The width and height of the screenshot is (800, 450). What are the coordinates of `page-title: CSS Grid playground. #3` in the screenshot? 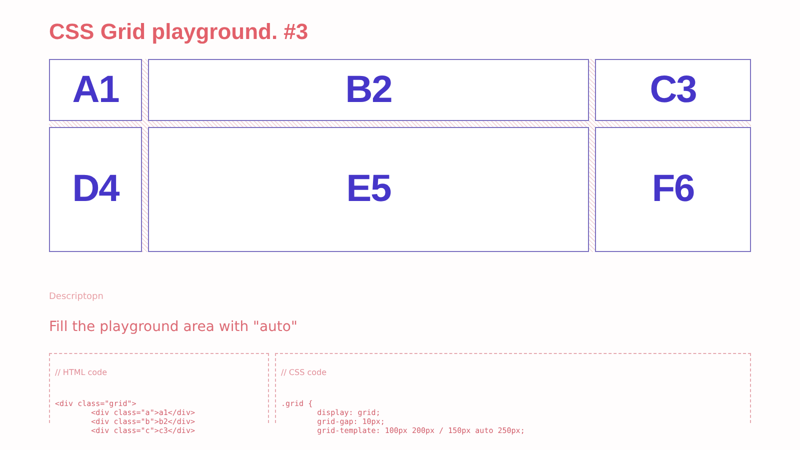 It's located at (179, 32).